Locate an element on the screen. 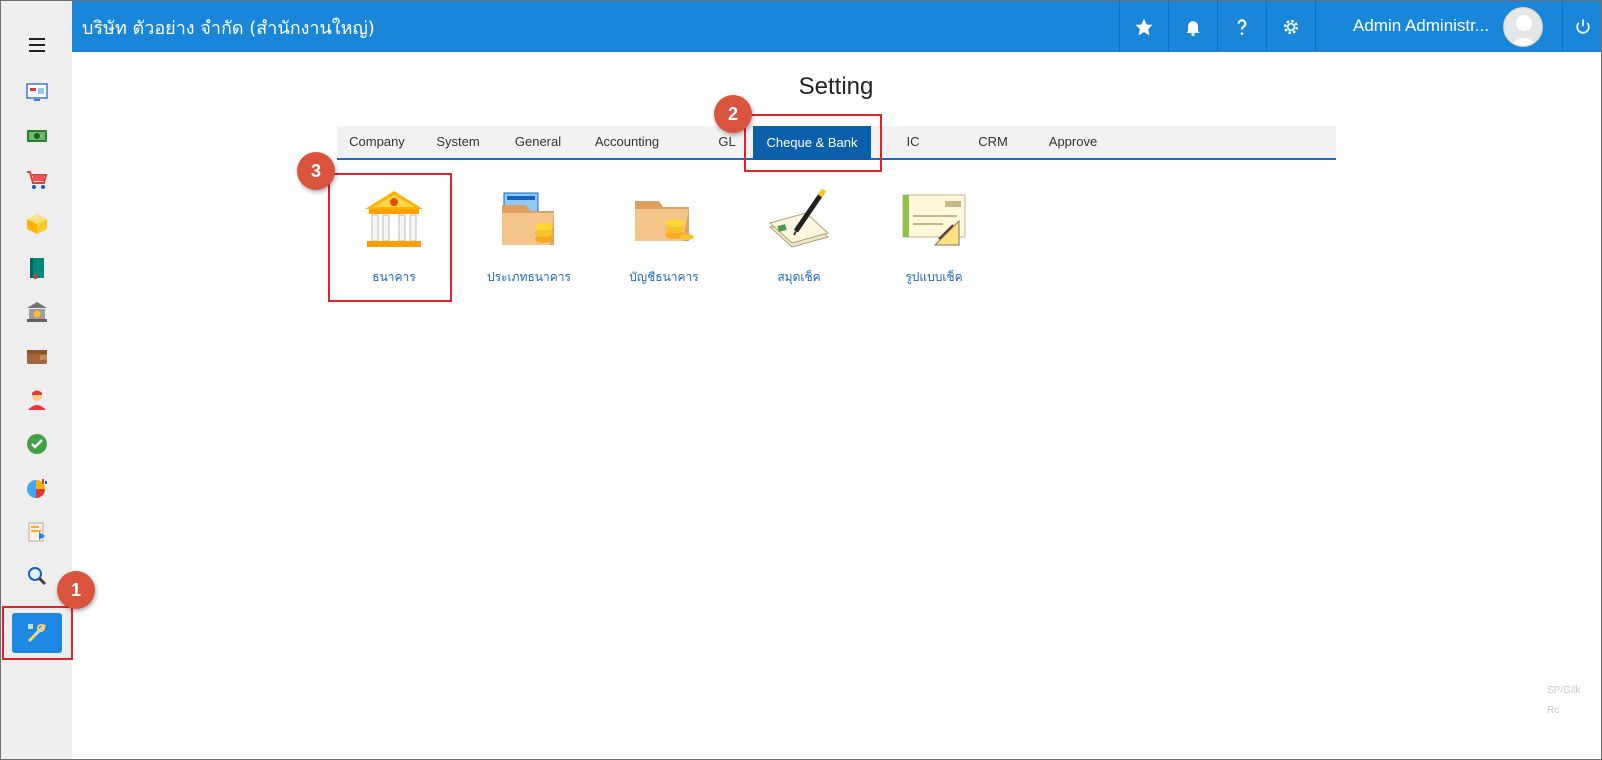 The image size is (1602, 760). cheque-pen-icon is located at coordinates (799, 220).